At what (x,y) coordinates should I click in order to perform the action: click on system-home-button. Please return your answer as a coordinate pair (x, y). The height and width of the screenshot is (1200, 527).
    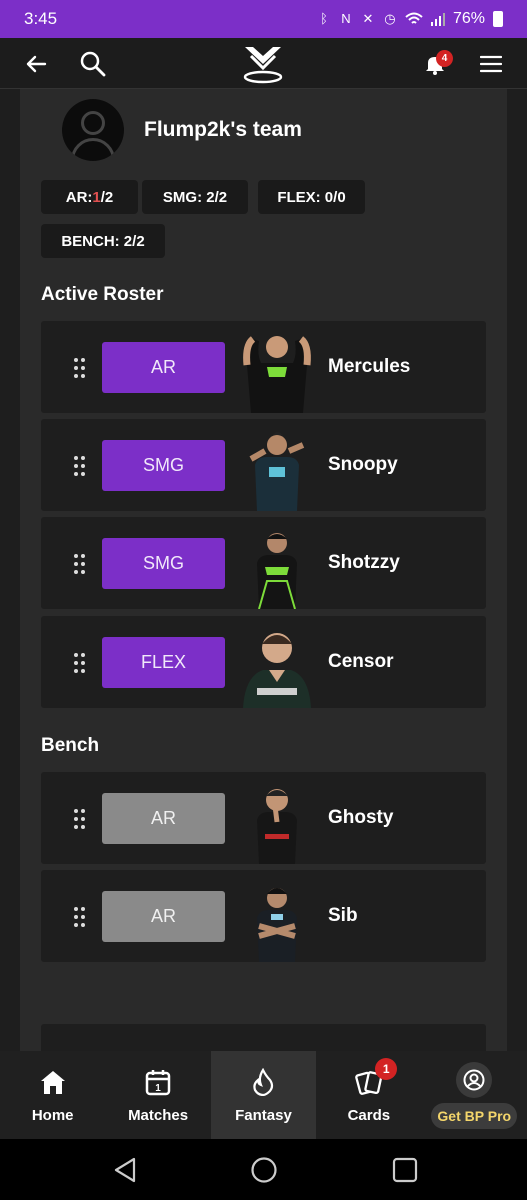
    Looking at the image, I should click on (264, 1170).